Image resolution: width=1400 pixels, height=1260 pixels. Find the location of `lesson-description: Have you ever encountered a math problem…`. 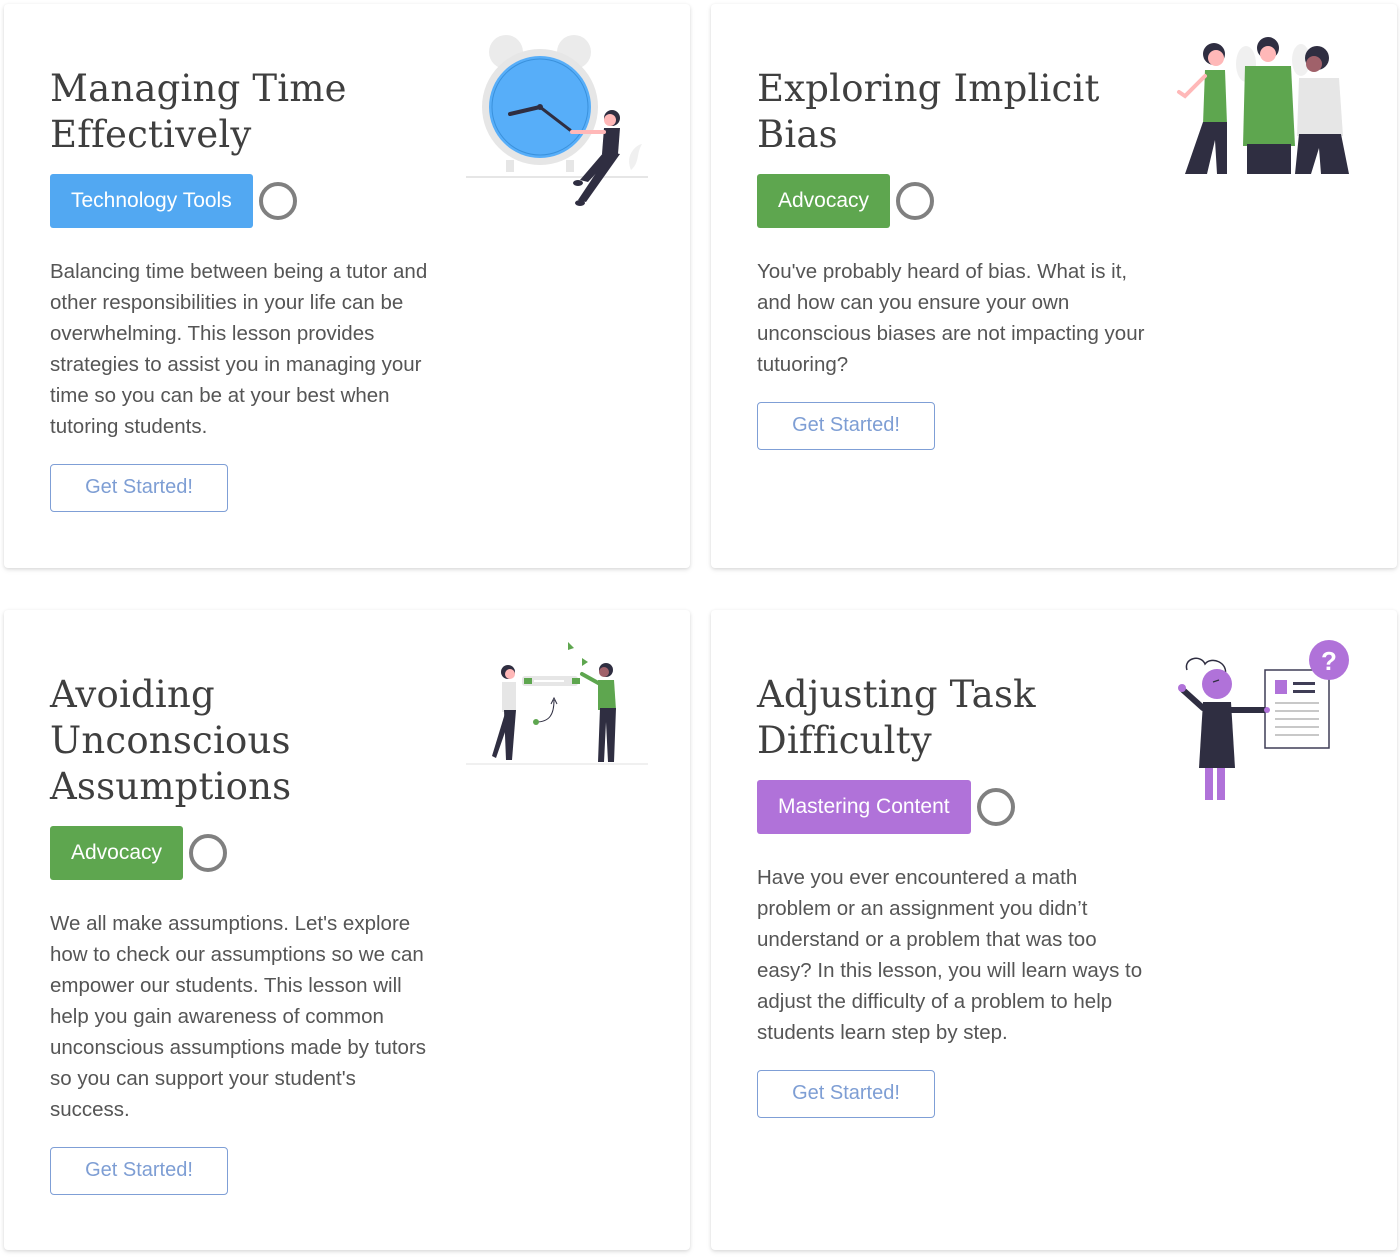

lesson-description: Have you ever encountered a math problem… is located at coordinates (950, 955).